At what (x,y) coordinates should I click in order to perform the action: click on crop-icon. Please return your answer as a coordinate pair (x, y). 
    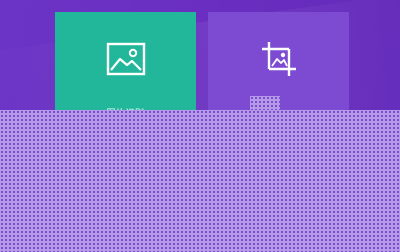
    Looking at the image, I should click on (278, 59).